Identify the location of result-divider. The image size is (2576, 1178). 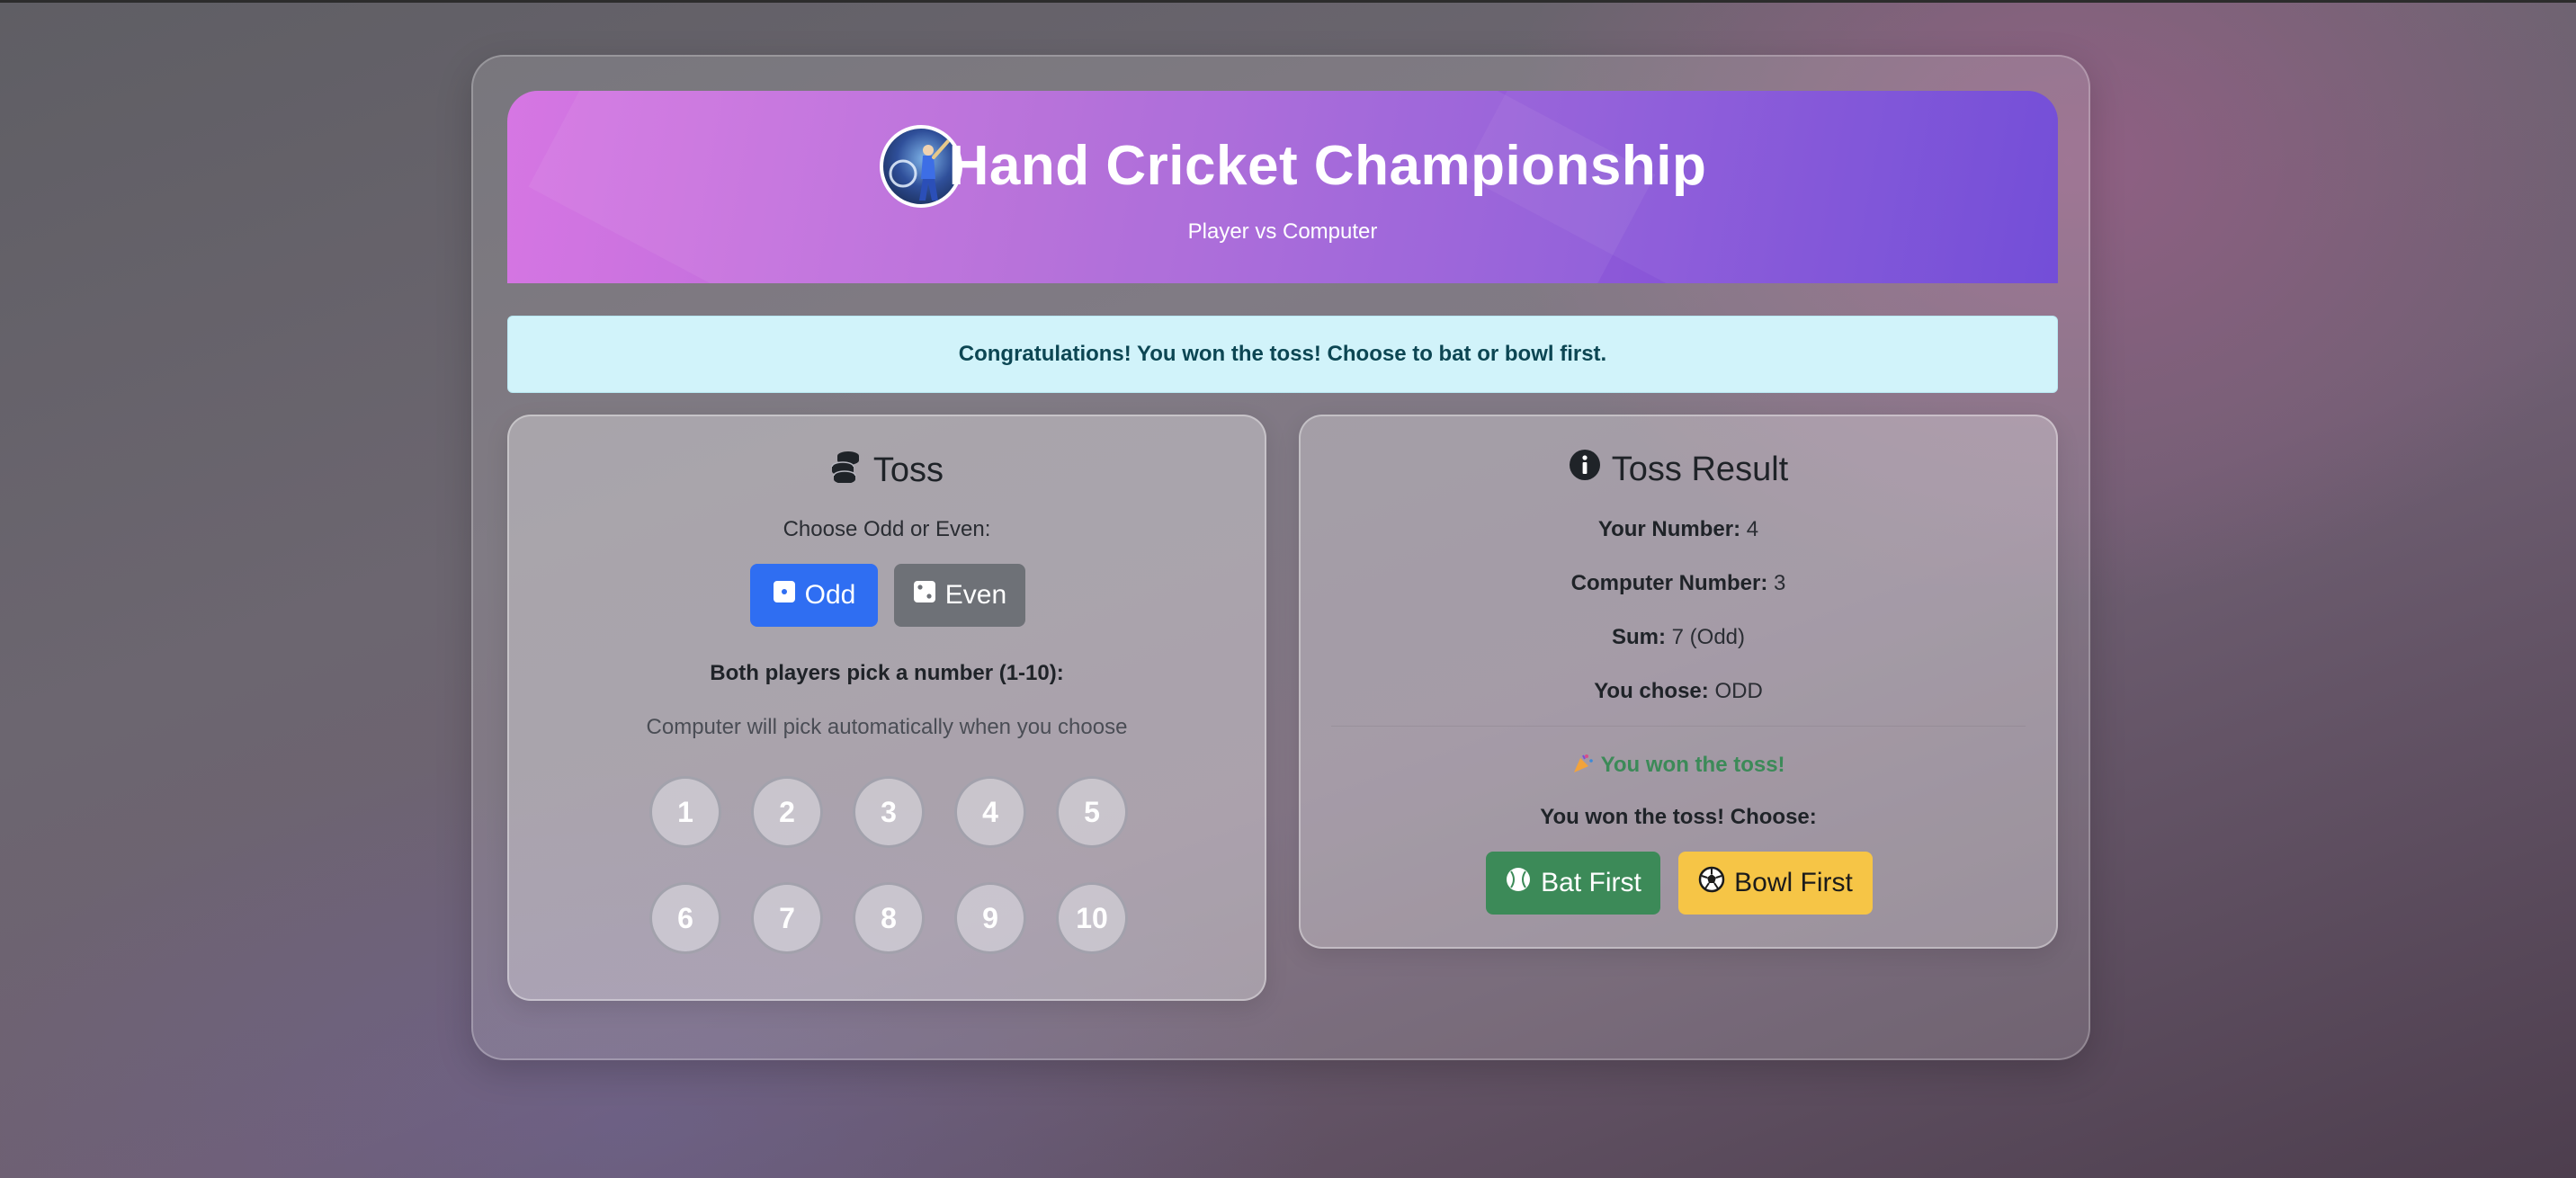
(1678, 726).